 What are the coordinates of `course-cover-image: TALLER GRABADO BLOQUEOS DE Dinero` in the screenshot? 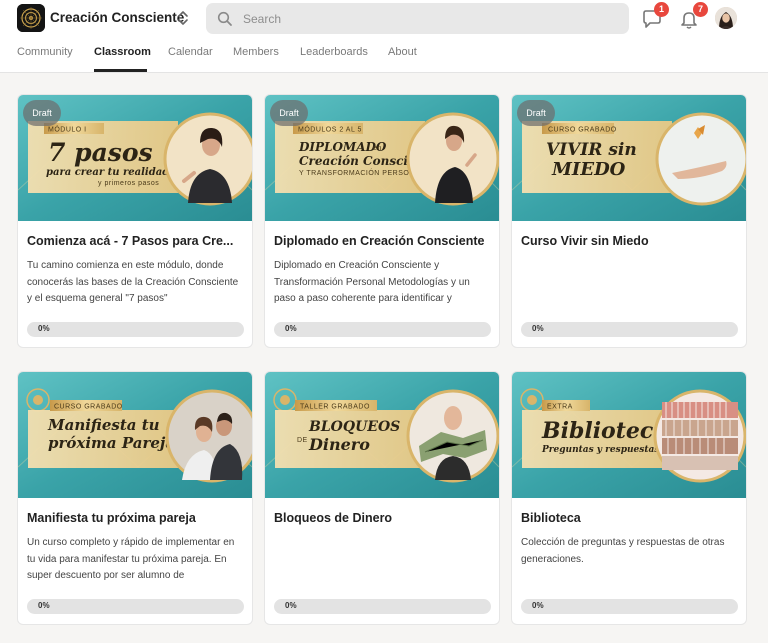 It's located at (382, 435).